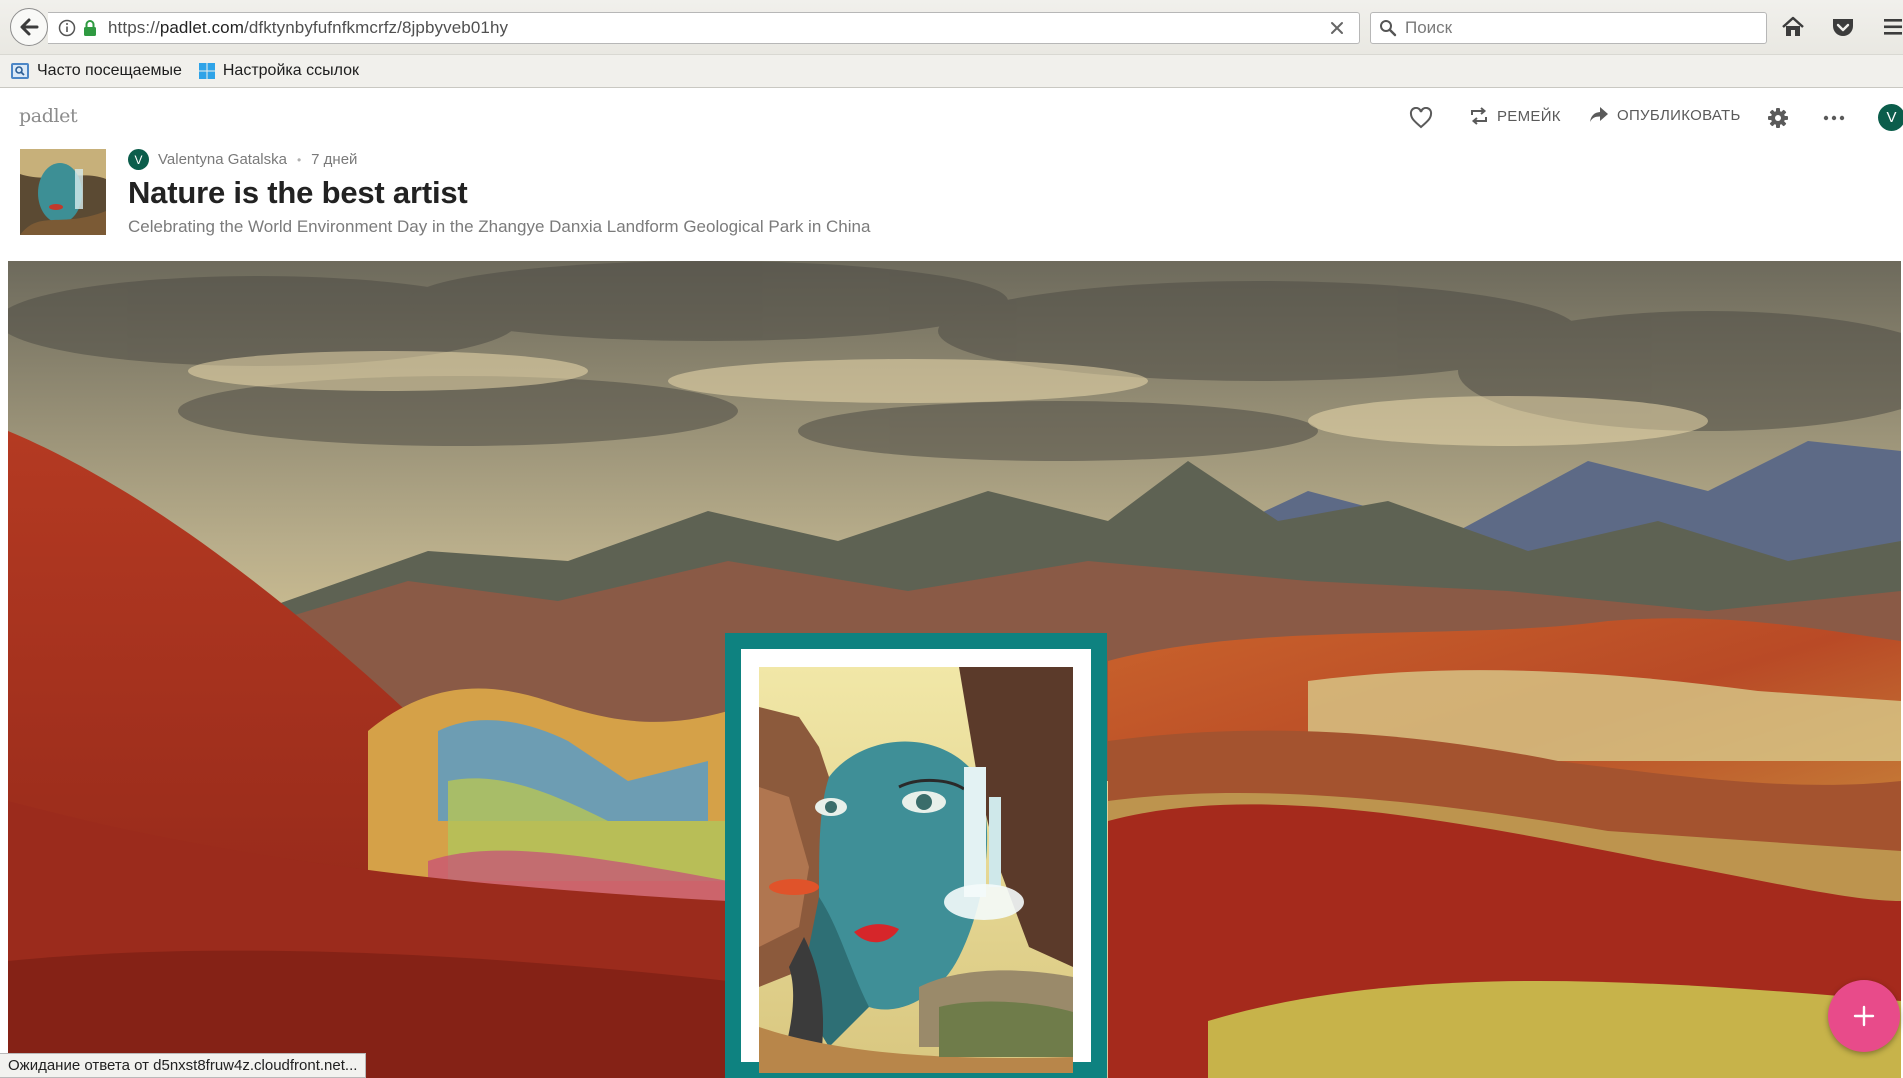 The image size is (1903, 1078). Describe the element at coordinates (1890, 117) in the screenshot. I see `user-avatar: V` at that location.